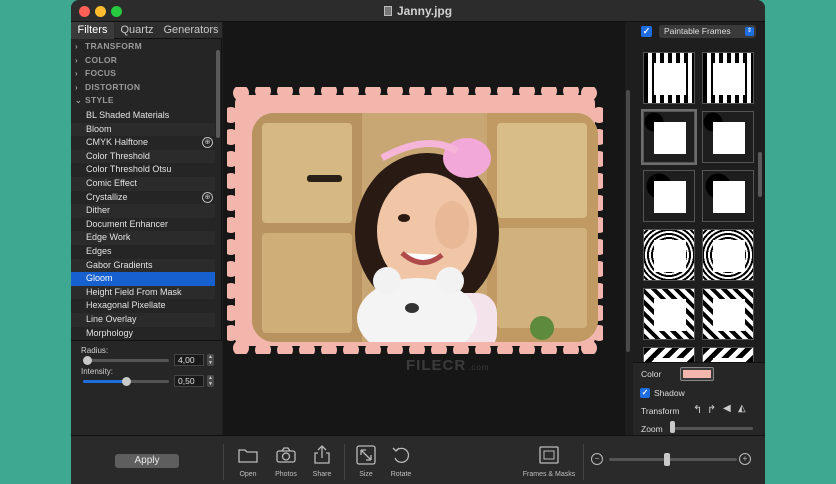 Image resolution: width=836 pixels, height=484 pixels. What do you see at coordinates (628, 221) in the screenshot?
I see `canvas-scrollbar` at bounding box center [628, 221].